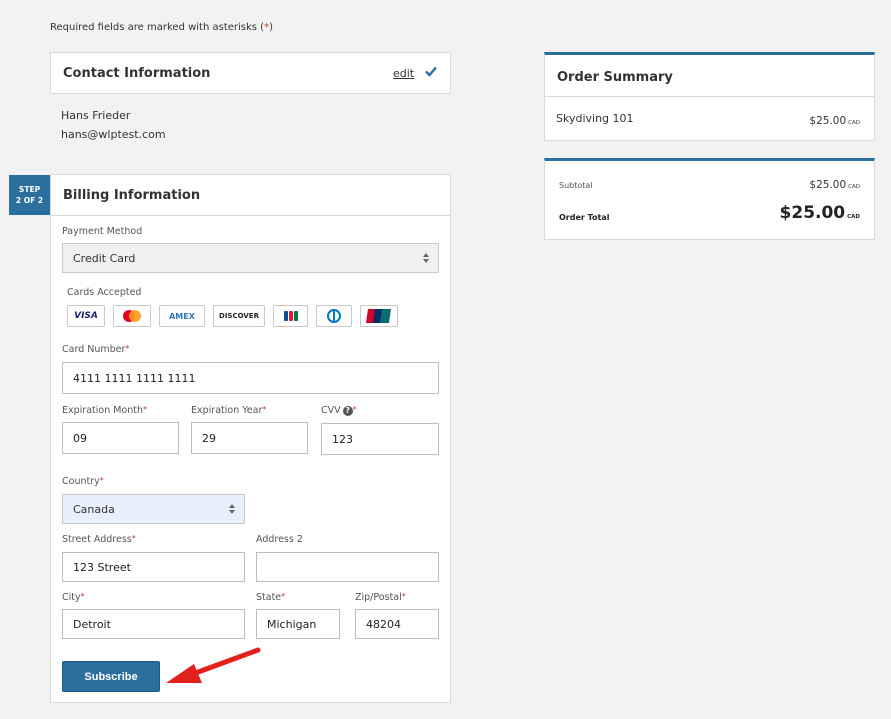 This screenshot has width=891, height=719. Describe the element at coordinates (182, 316) in the screenshot. I see `amex-card-icon: AMEX` at that location.